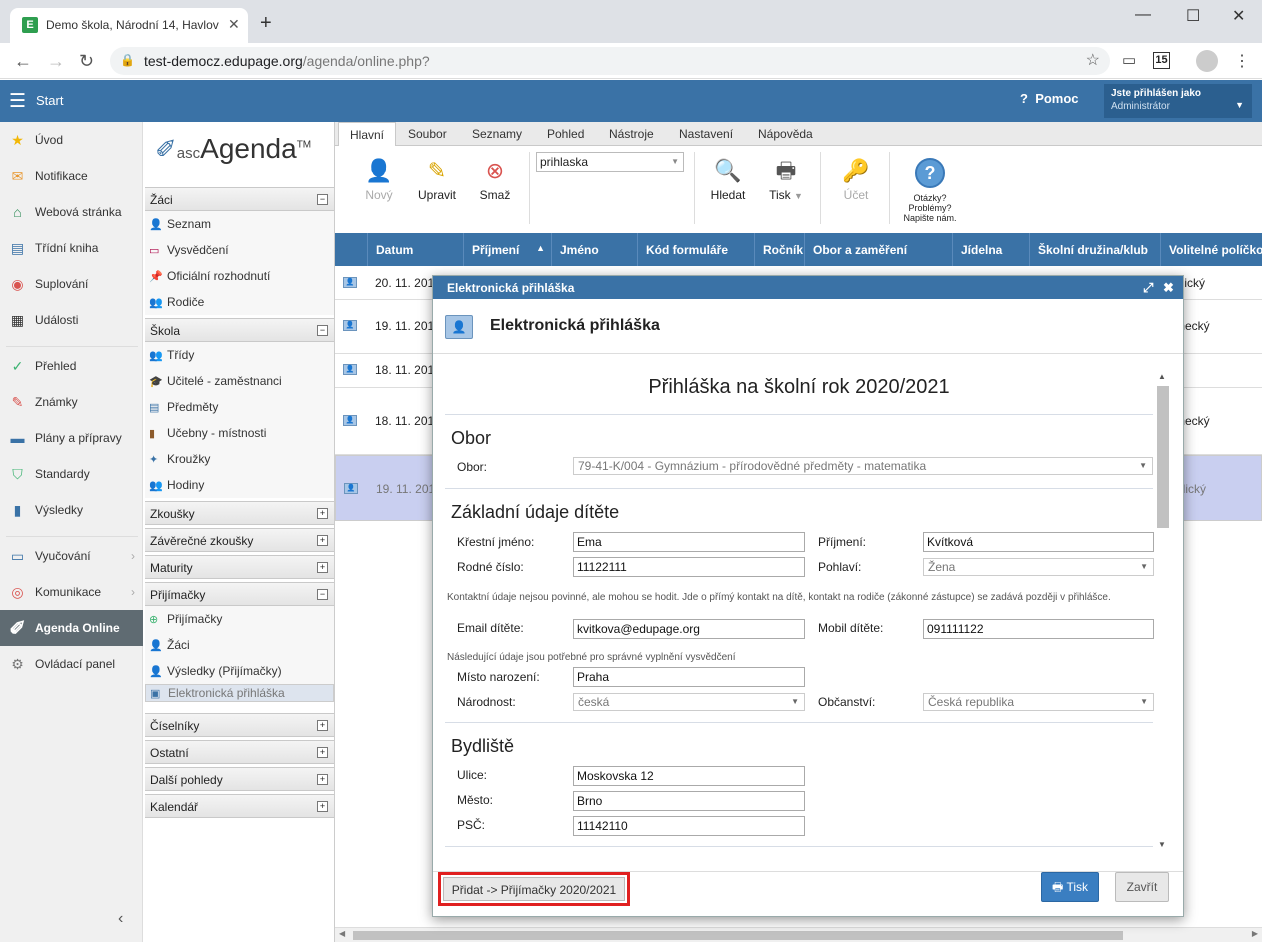 The image size is (1262, 942). I want to click on nav-item-notifikace: ✉ Notifikace, so click(71, 176).